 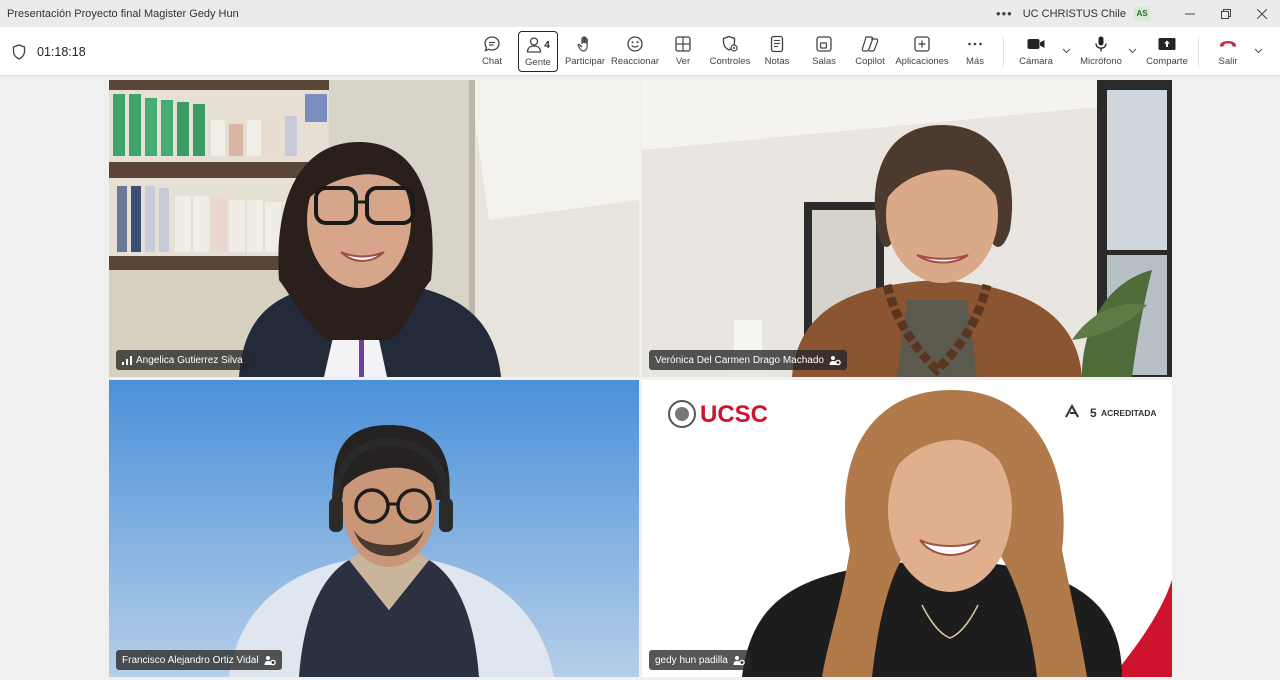 I want to click on participant-name-tag: Angelica Gutierrez Silva, so click(x=182, y=360).